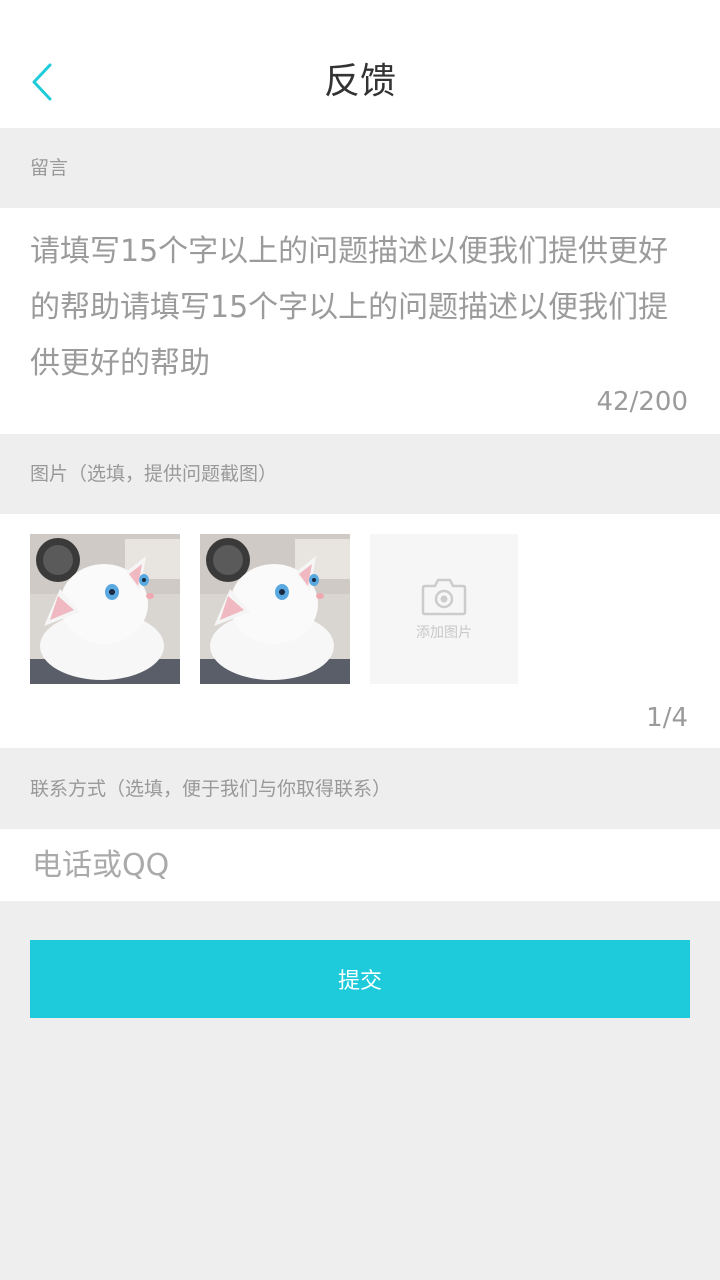  What do you see at coordinates (642, 402) in the screenshot?
I see `message-char-counter: 42/200` at bounding box center [642, 402].